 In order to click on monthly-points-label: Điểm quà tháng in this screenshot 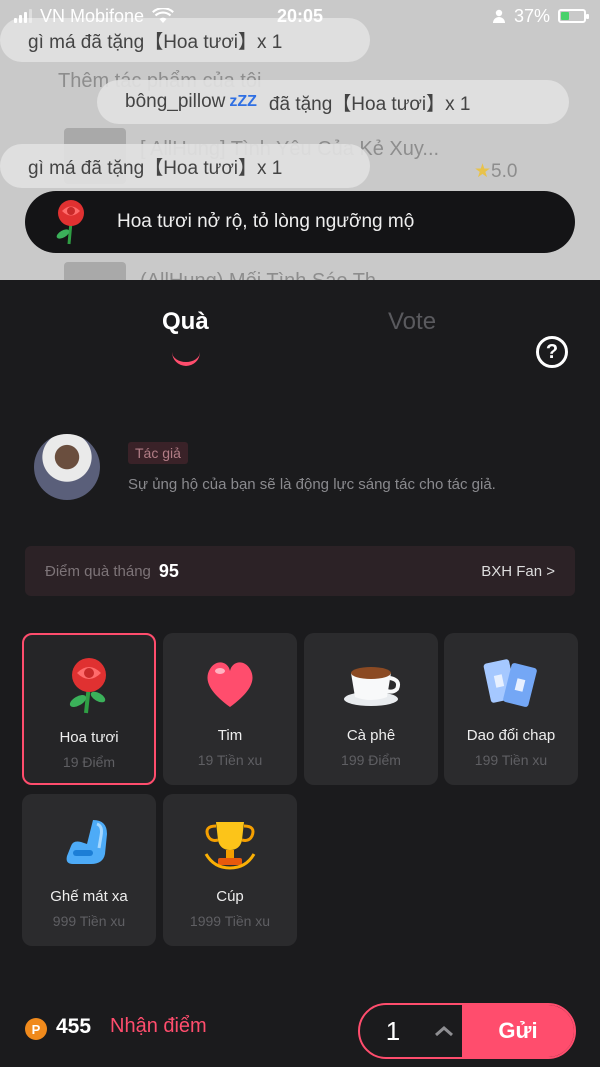, I will do `click(98, 571)`.